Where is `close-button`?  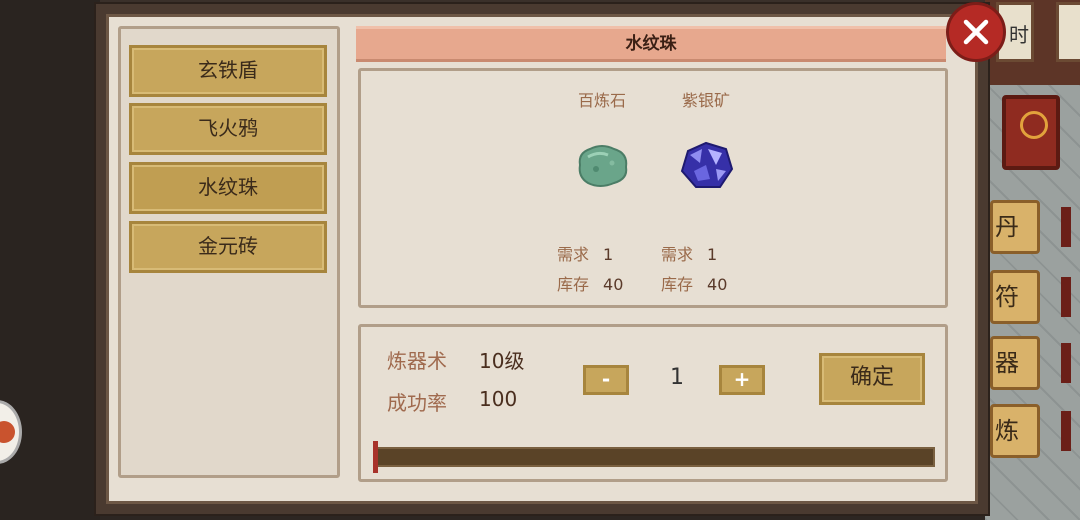
close-button is located at coordinates (976, 32).